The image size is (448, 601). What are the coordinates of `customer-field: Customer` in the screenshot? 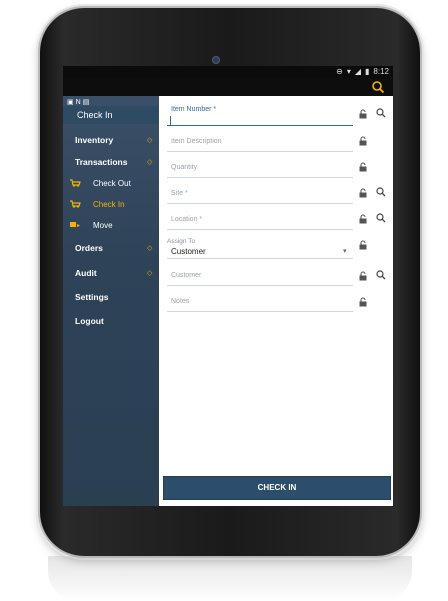 It's located at (260, 276).